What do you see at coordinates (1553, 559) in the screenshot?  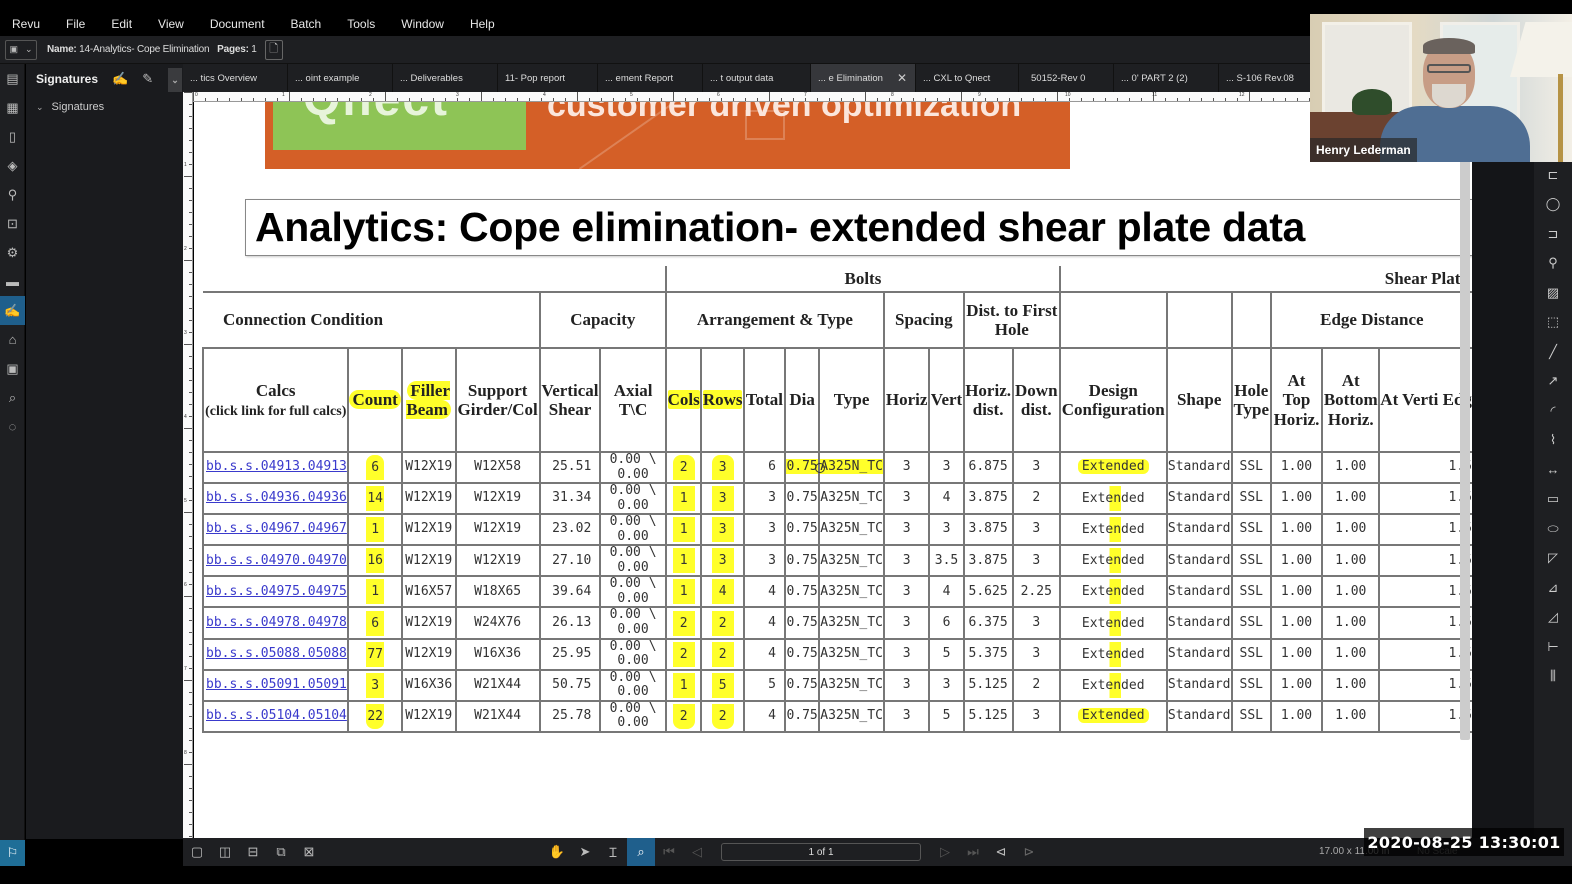 I see `polygon-icon: ◸` at bounding box center [1553, 559].